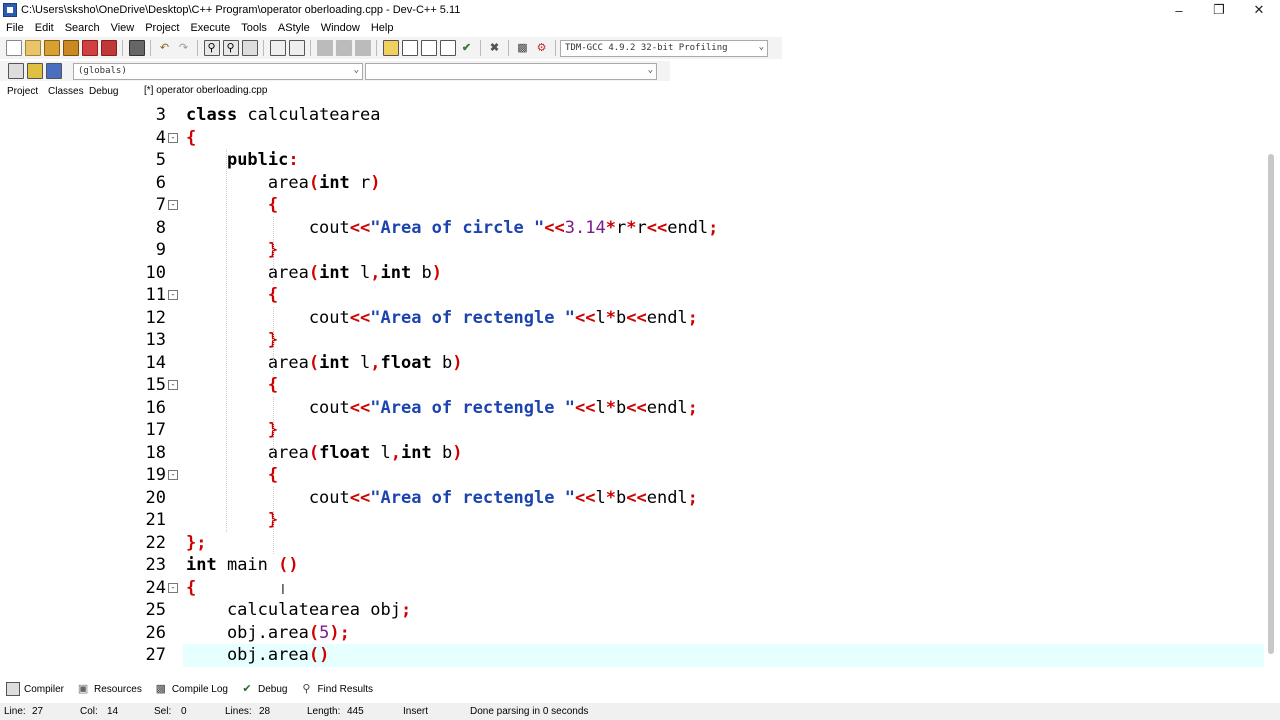 This screenshot has width=1280, height=720. Describe the element at coordinates (89, 48) in the screenshot. I see `close-file-icon` at that location.